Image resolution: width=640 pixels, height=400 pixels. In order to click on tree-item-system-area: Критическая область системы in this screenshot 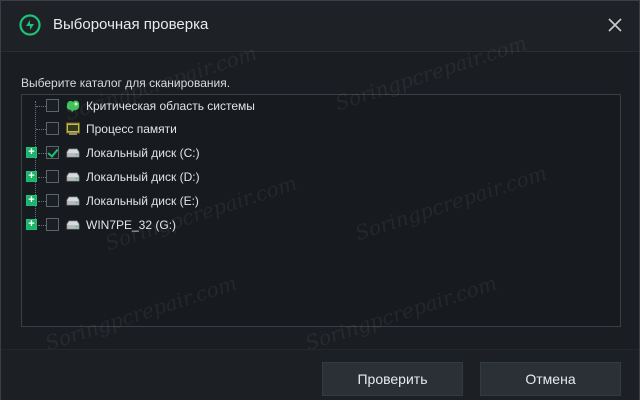, I will do `click(222, 106)`.